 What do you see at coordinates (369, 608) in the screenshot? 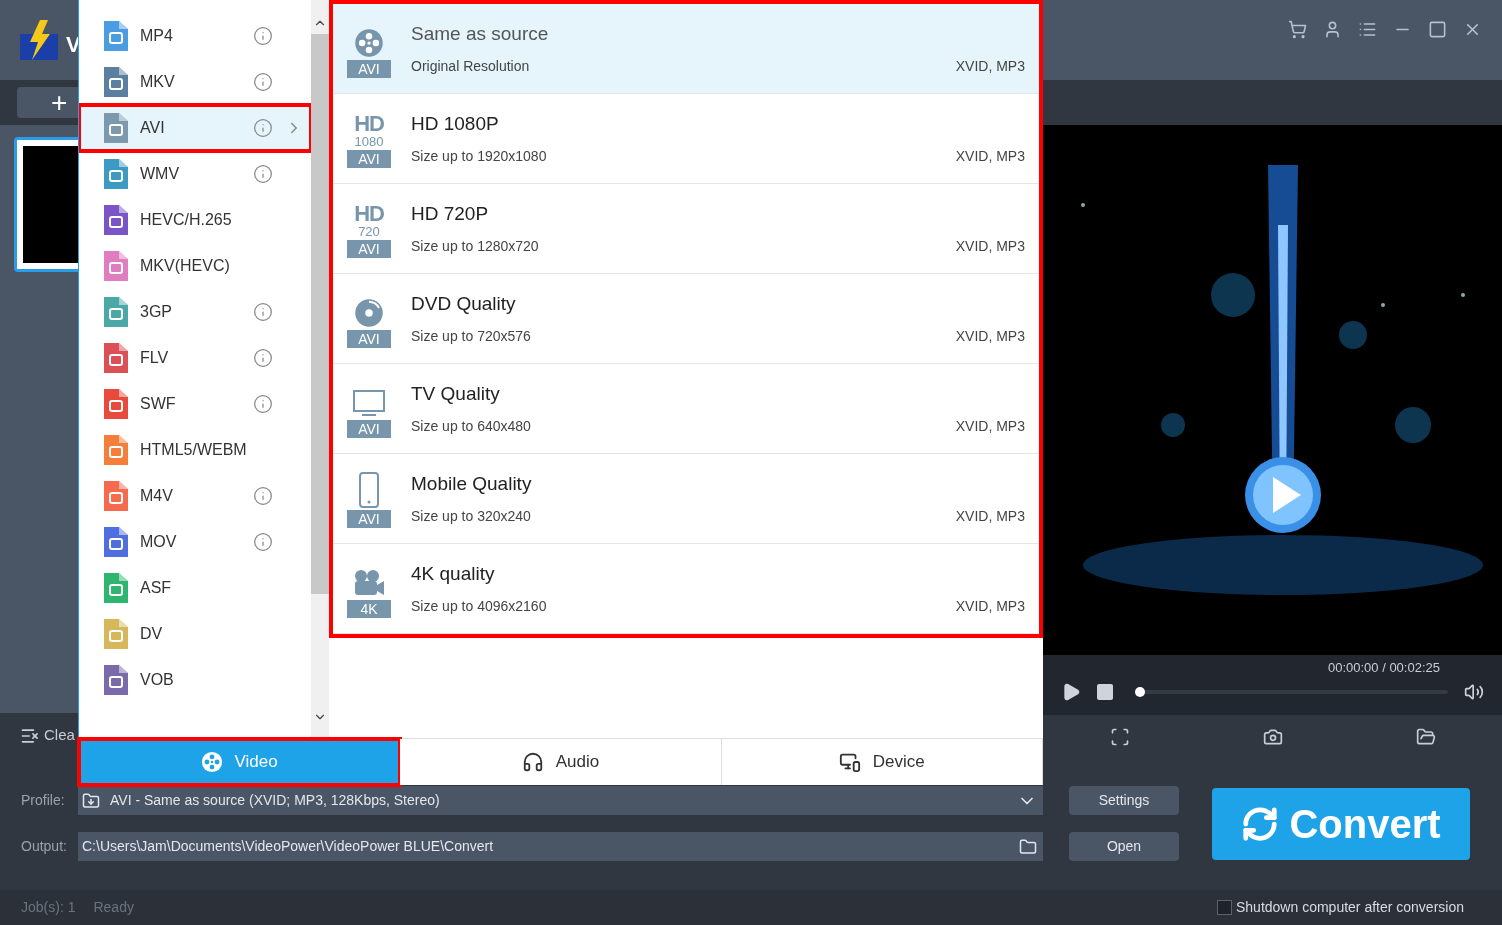
I see `format-badge: 4K` at bounding box center [369, 608].